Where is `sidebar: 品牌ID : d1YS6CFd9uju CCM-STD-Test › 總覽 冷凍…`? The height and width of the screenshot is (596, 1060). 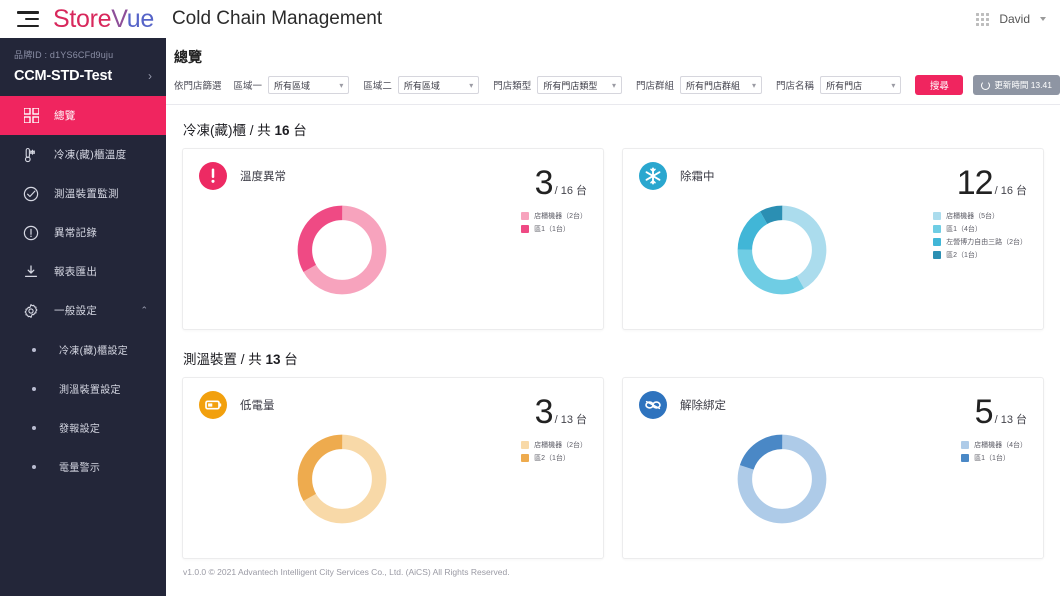
sidebar: 品牌ID : d1YS6CFd9uju CCM-STD-Test › 總覽 冷凍… is located at coordinates (83, 317).